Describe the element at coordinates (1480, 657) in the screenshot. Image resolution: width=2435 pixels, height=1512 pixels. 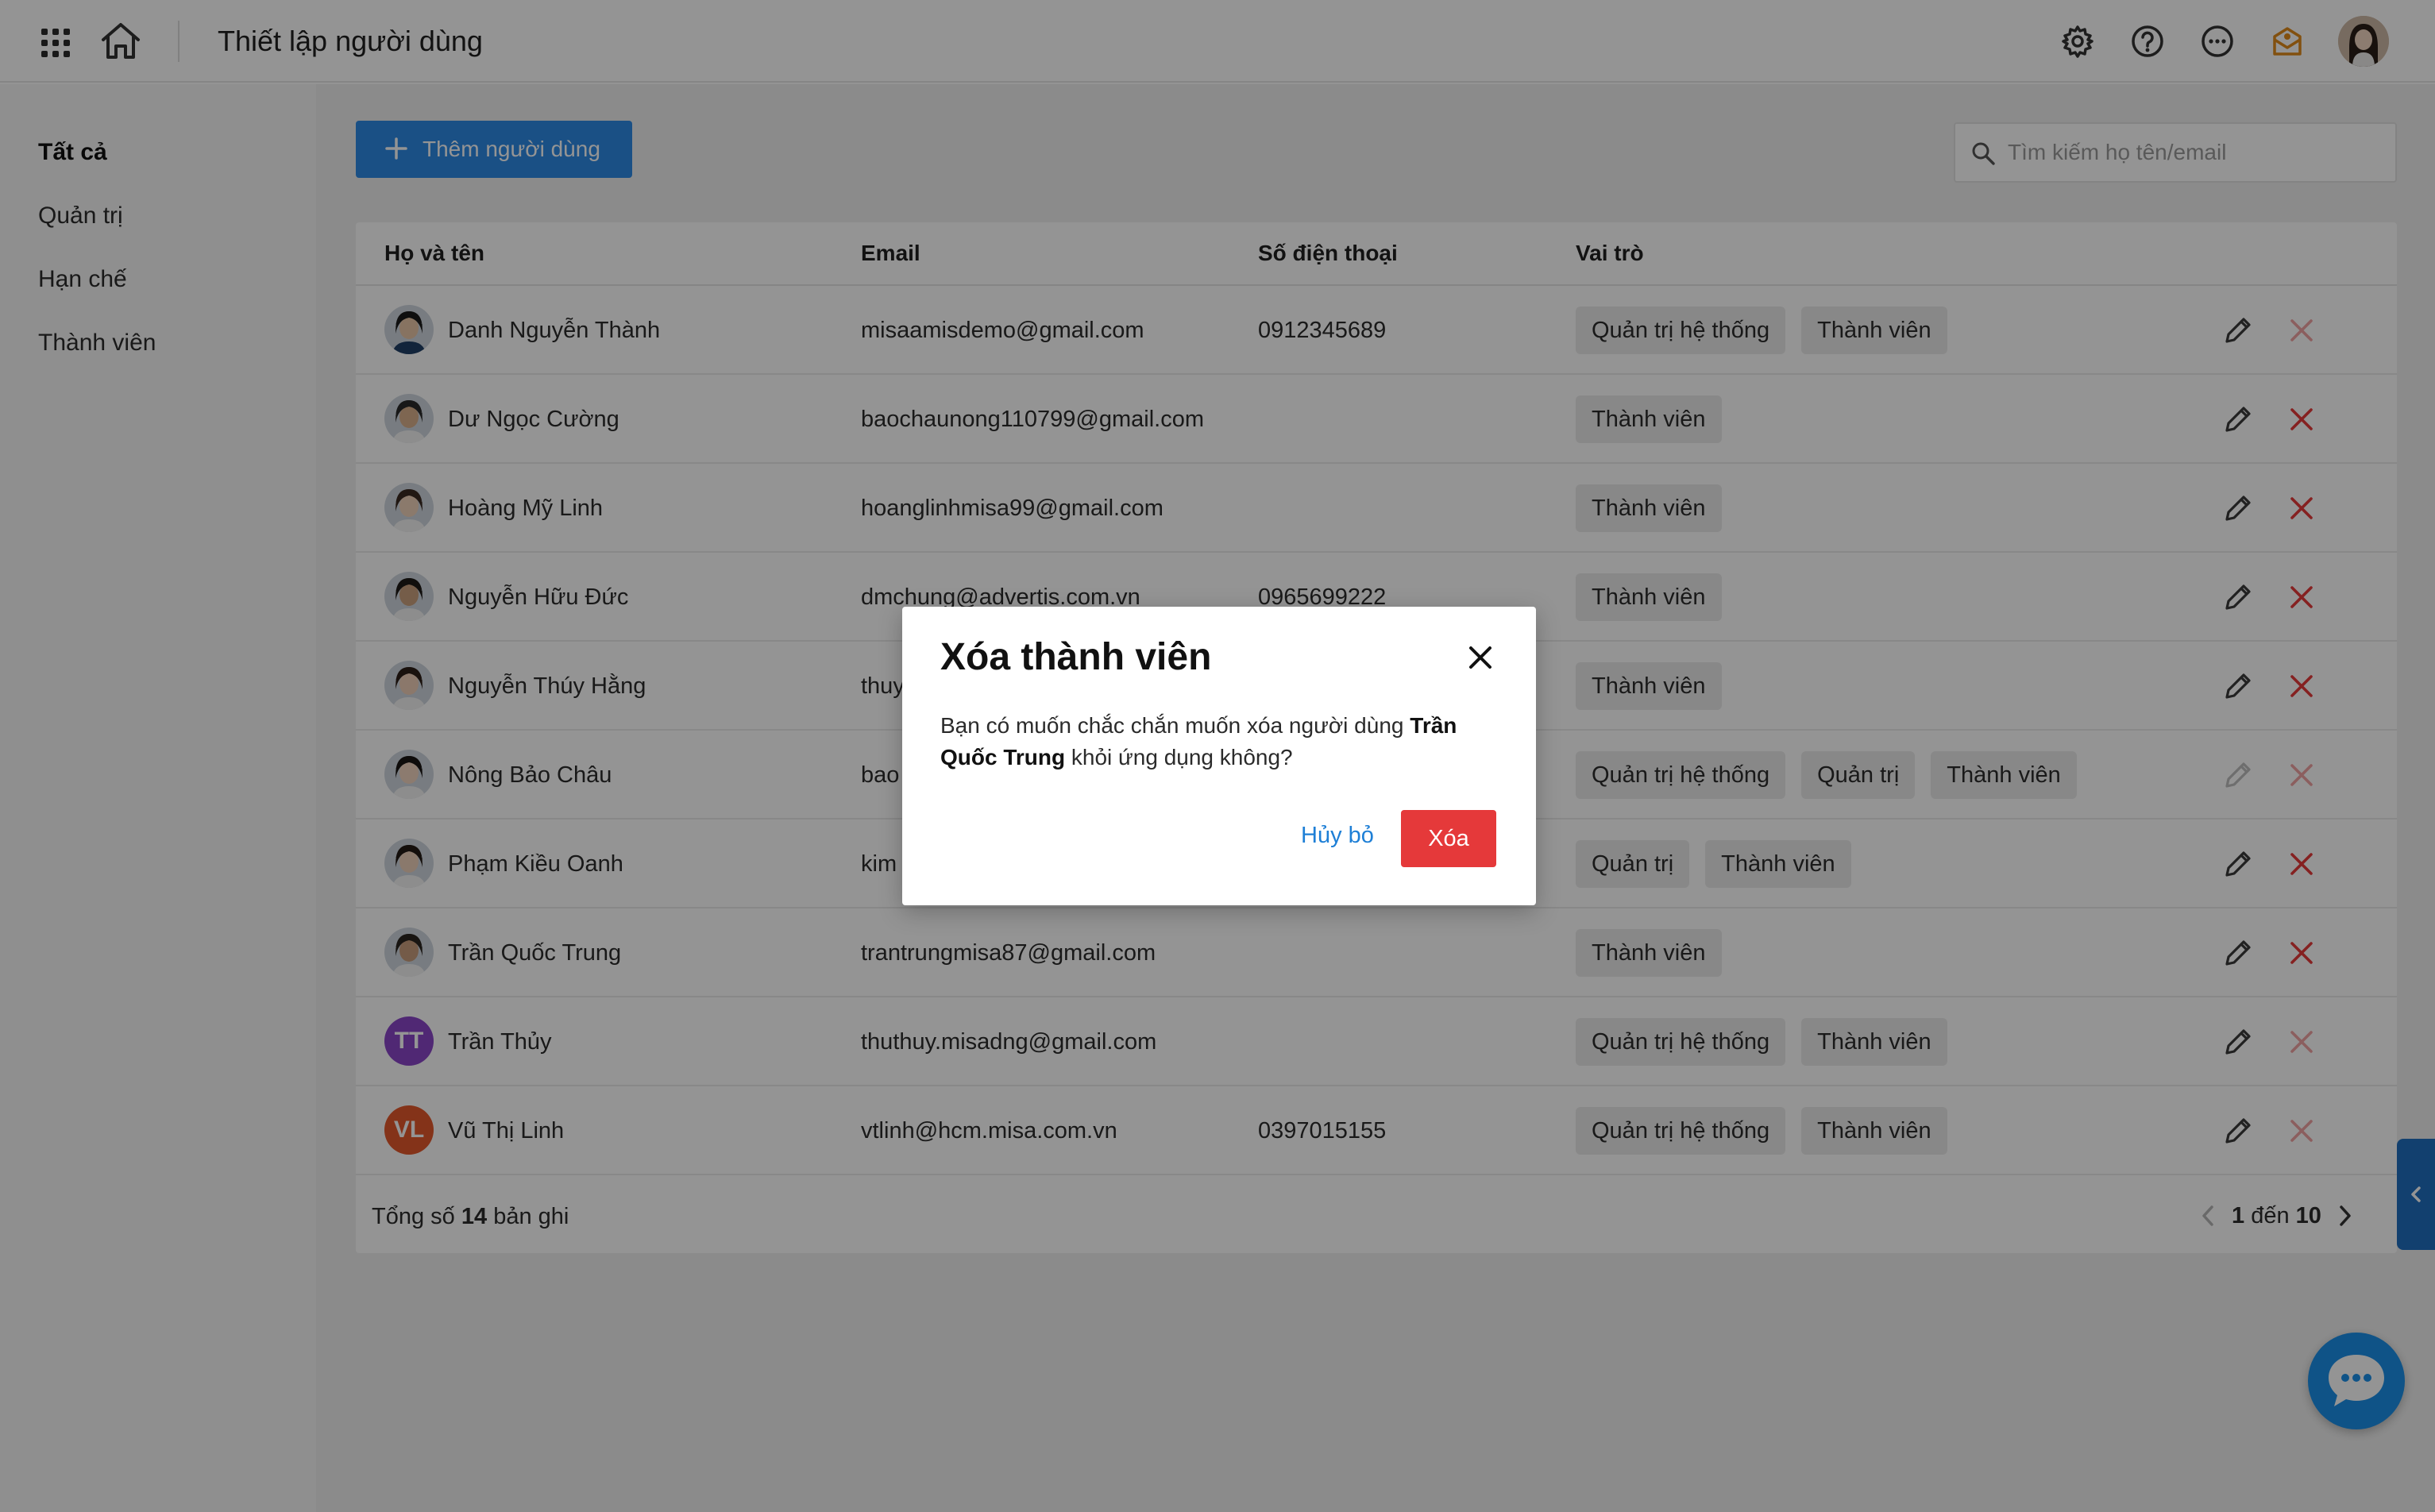
I see `close-icon` at that location.